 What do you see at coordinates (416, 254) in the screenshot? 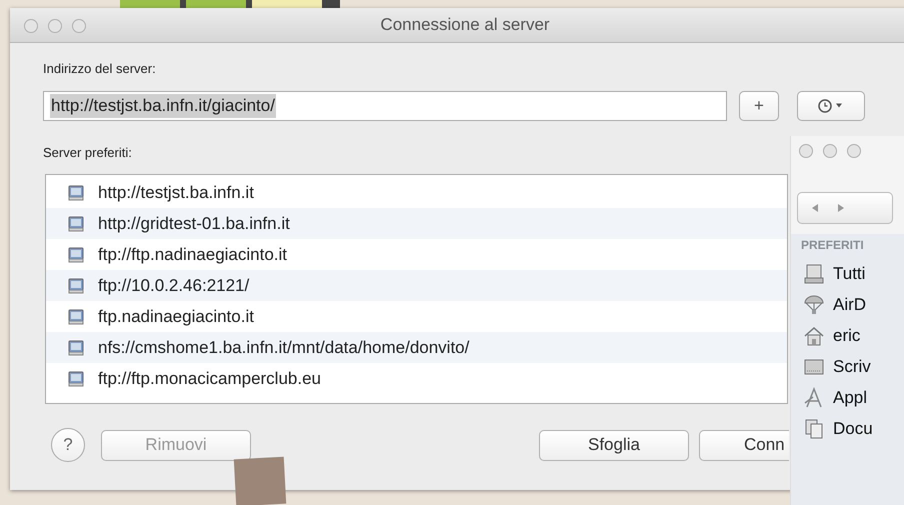
I see `server-row: ftp://ftp.nadinaegiacinto.it` at bounding box center [416, 254].